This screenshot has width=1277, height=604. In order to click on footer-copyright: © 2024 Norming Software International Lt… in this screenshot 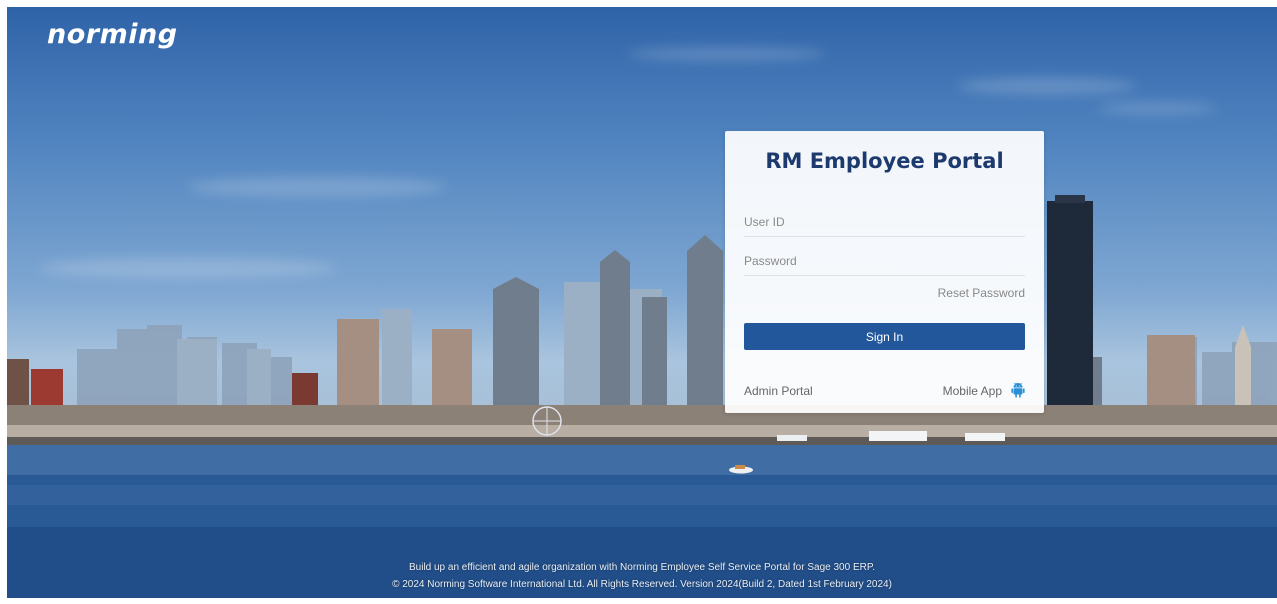, I will do `click(642, 584)`.